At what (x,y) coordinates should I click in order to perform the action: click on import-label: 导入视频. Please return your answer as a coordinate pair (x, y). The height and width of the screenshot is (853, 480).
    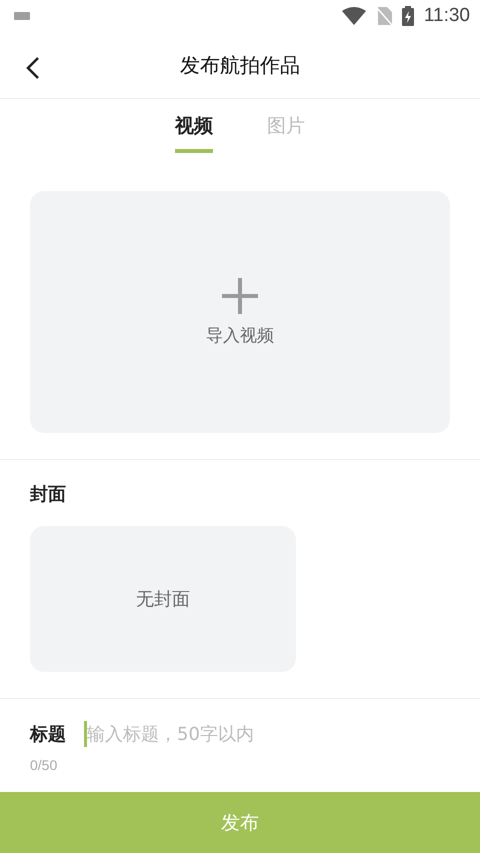
    Looking at the image, I should click on (240, 335).